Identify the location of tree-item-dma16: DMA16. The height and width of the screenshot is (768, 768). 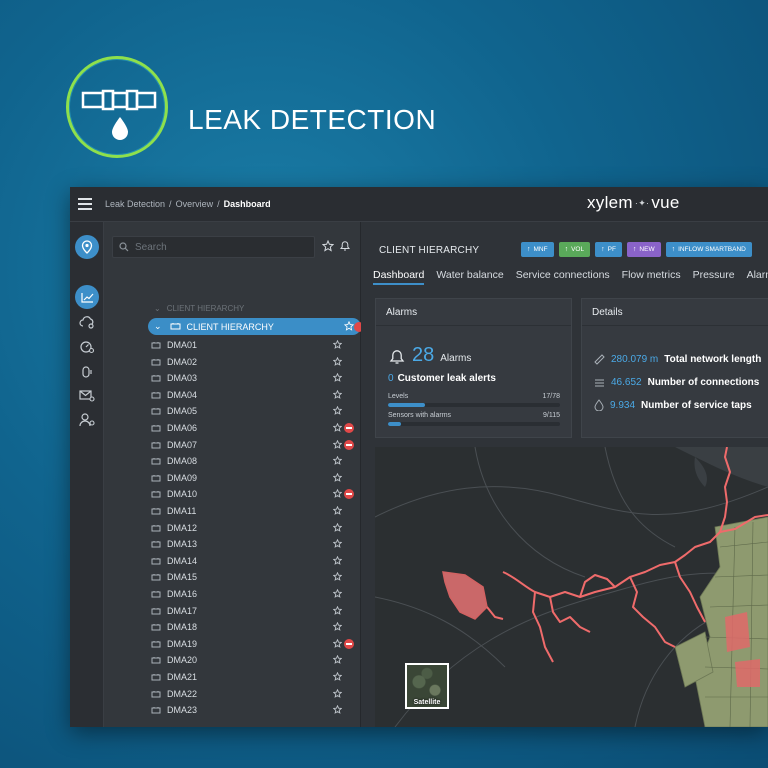
(232, 594).